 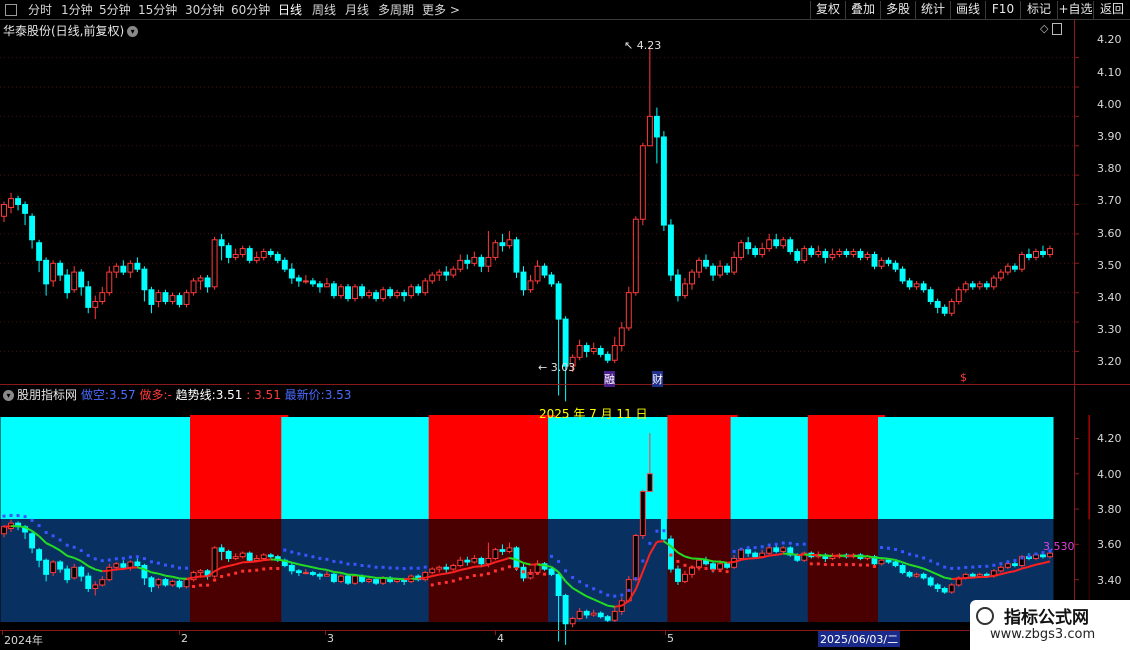 What do you see at coordinates (670, 638) in the screenshot?
I see `time-tick: 5` at bounding box center [670, 638].